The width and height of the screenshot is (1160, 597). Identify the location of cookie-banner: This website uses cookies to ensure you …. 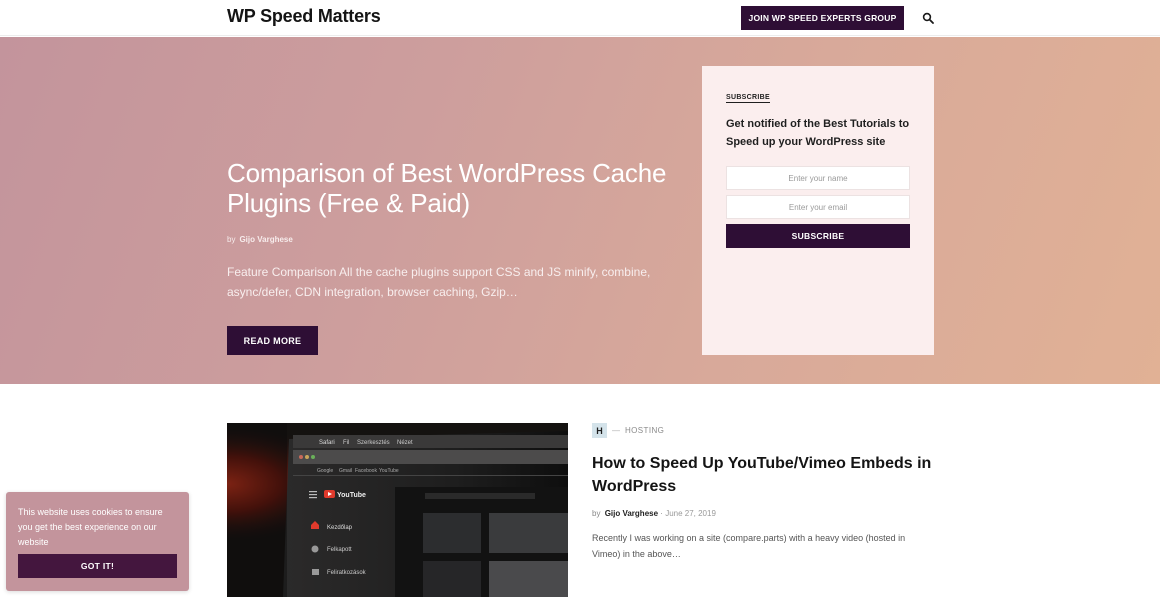
(97, 541).